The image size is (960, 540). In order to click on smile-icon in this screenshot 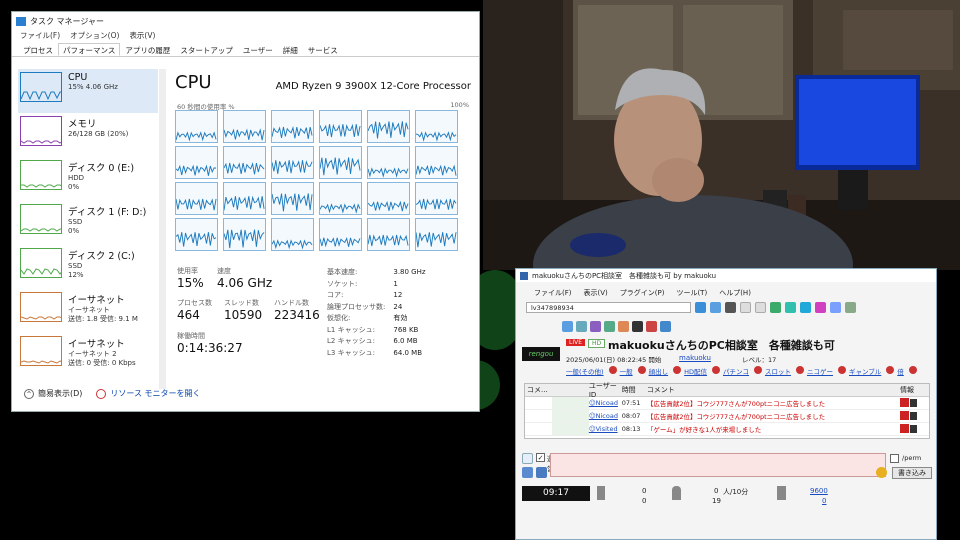, I will do `click(881, 472)`.